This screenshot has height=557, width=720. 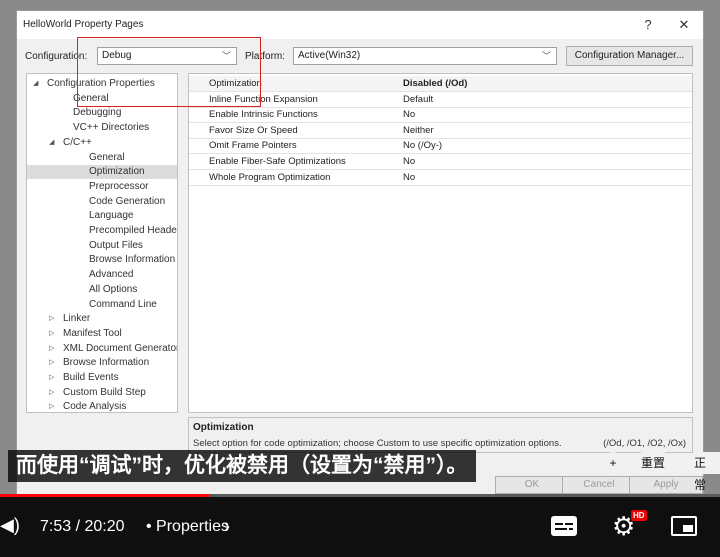 I want to click on tree-item: General, so click(x=102, y=158).